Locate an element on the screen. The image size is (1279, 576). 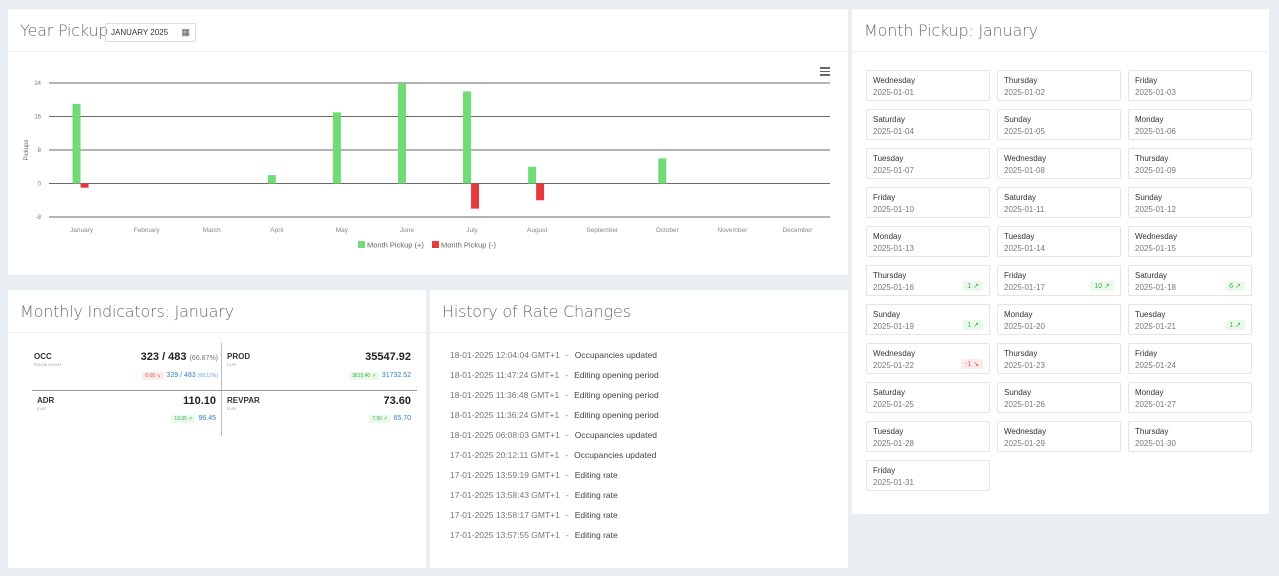
history-row: 17-01-2025 13:57:55 GMT+1- Editing rate is located at coordinates (554, 540).